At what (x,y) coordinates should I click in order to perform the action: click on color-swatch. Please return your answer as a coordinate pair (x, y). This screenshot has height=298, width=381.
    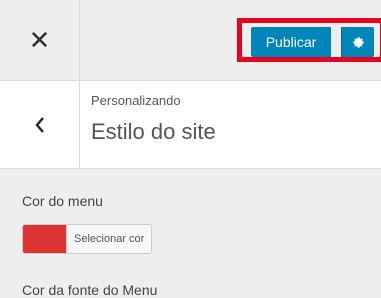
    Looking at the image, I should click on (44, 239).